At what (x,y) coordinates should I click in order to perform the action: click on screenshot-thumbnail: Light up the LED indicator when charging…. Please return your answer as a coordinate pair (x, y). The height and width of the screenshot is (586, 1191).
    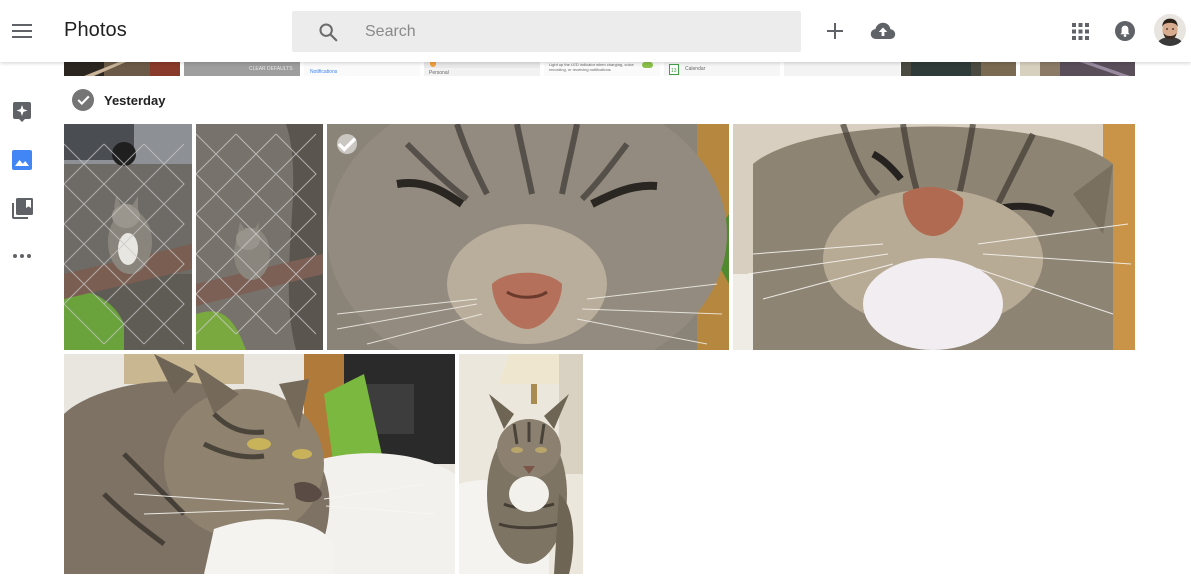
    Looking at the image, I should click on (602, 69).